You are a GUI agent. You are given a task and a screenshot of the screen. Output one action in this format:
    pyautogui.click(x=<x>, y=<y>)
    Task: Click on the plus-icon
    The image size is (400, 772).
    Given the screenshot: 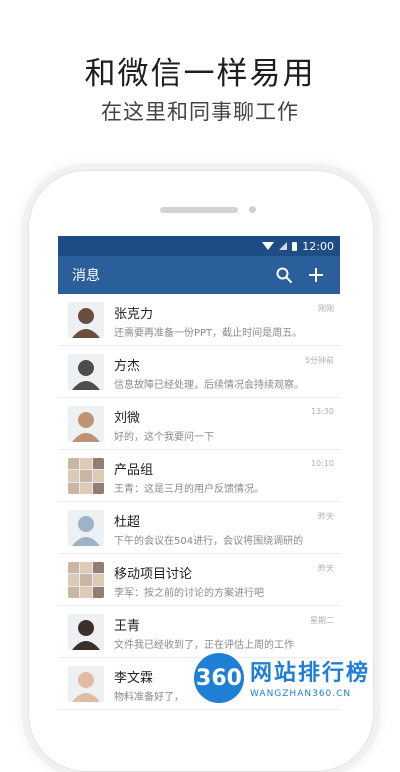 What is the action you would take?
    pyautogui.click(x=316, y=275)
    